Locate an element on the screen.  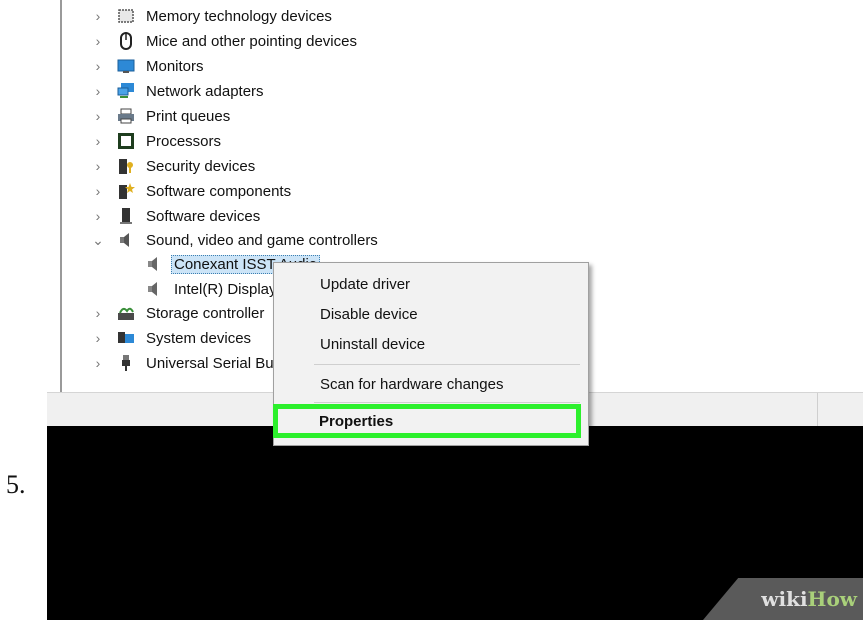
software-device-icon is located at coordinates (126, 216).